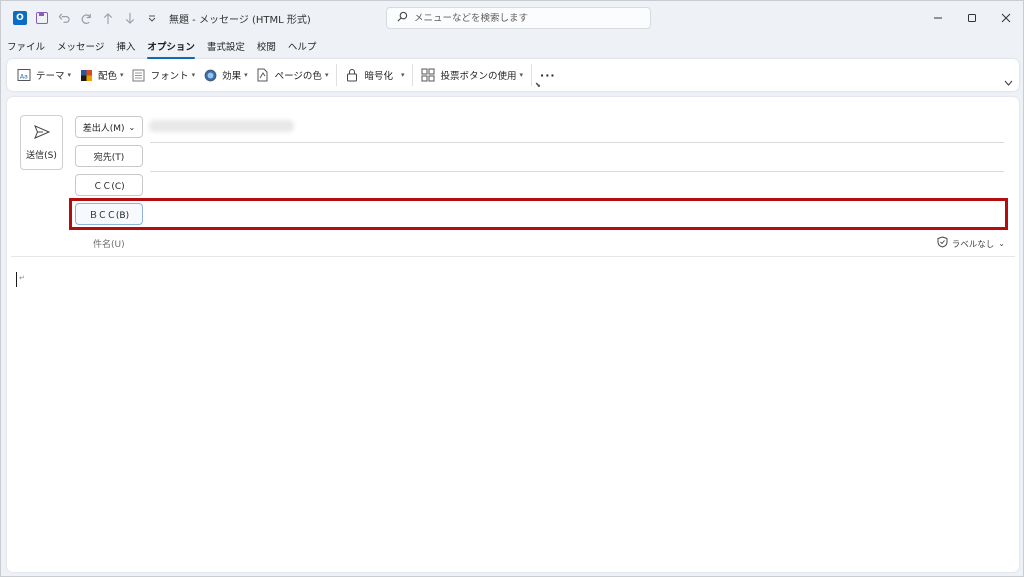 This screenshot has height=577, width=1024. I want to click on customize-icon, so click(152, 18).